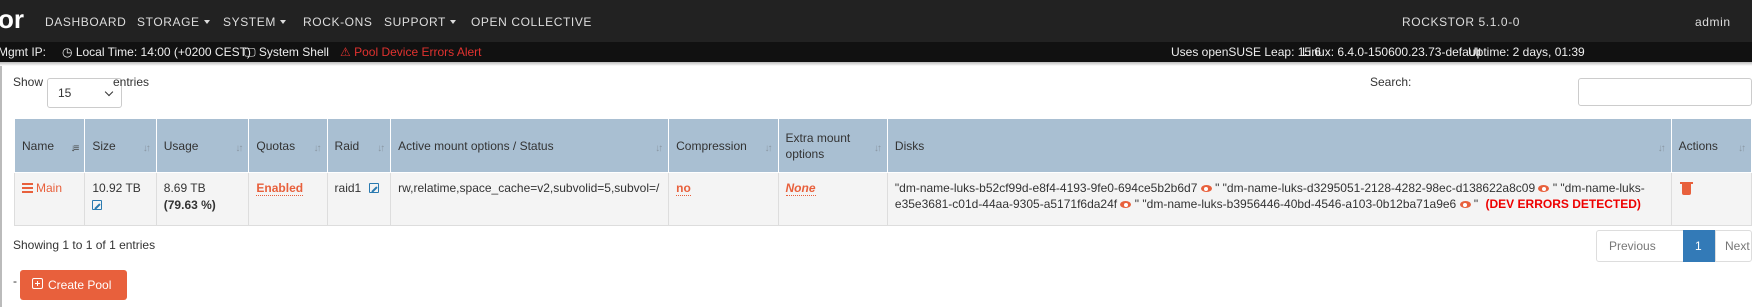 The width and height of the screenshot is (1752, 307). Describe the element at coordinates (476, 145) in the screenshot. I see `column-label: Active mount options / Status` at that location.